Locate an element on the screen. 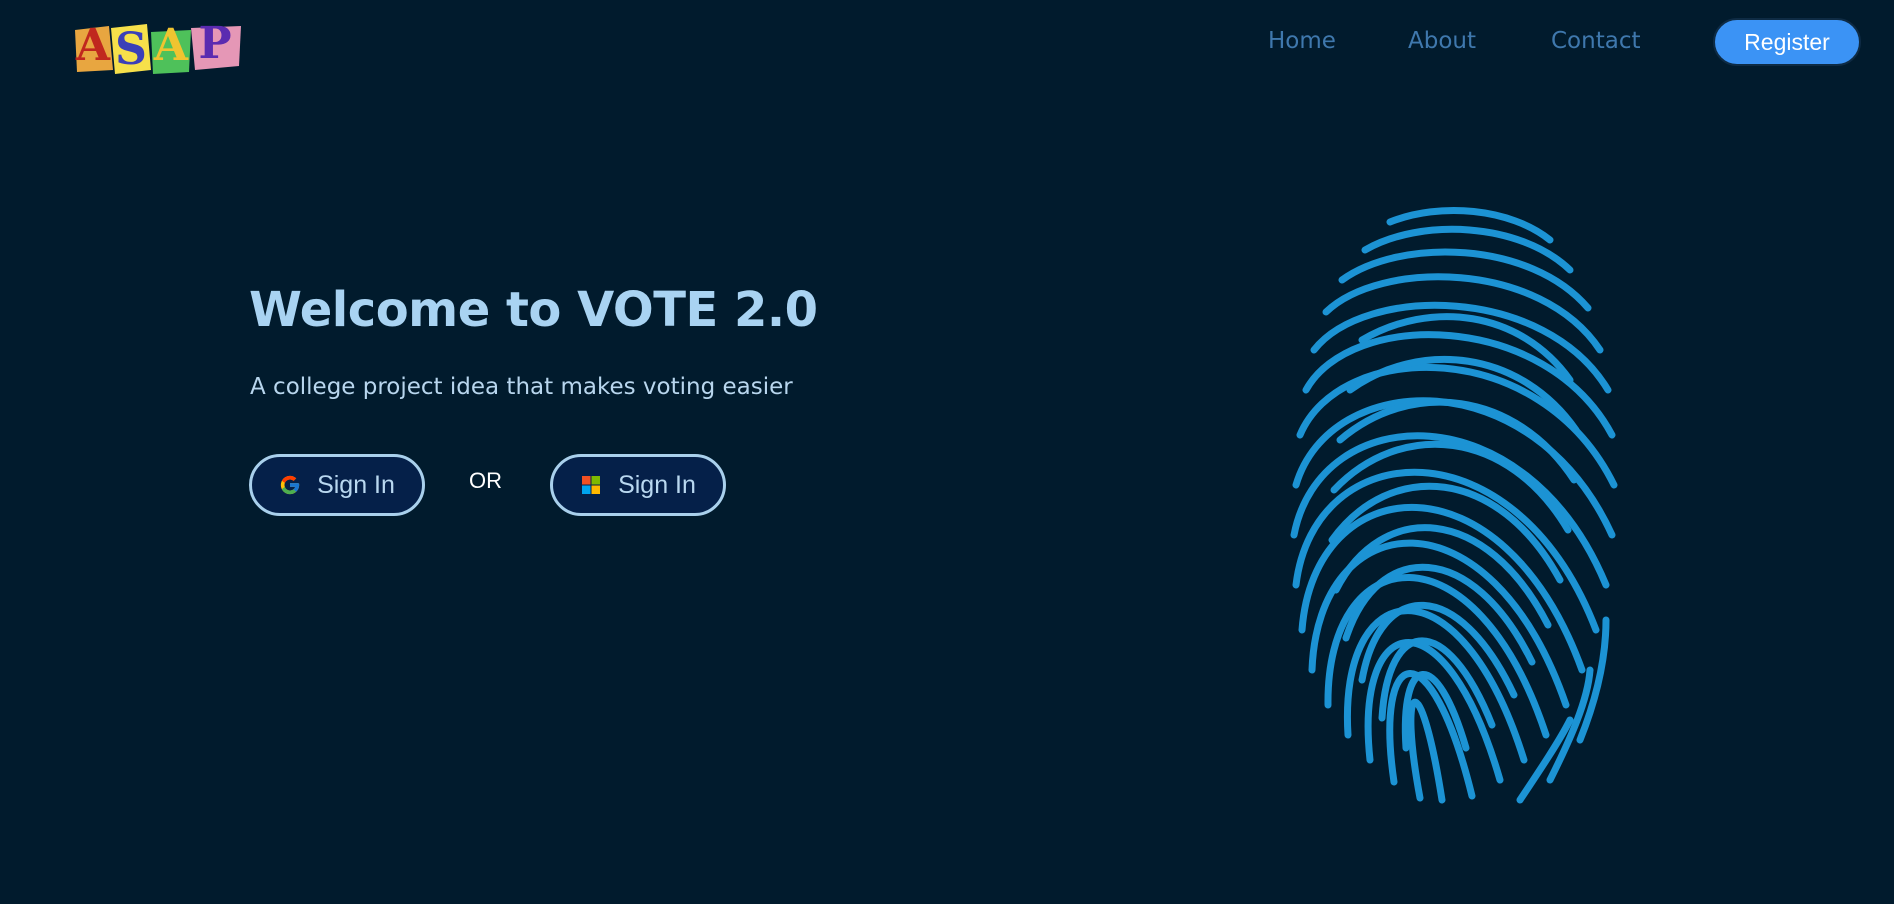 This screenshot has width=1894, height=904. logo-letter-3: A is located at coordinates (171, 45).